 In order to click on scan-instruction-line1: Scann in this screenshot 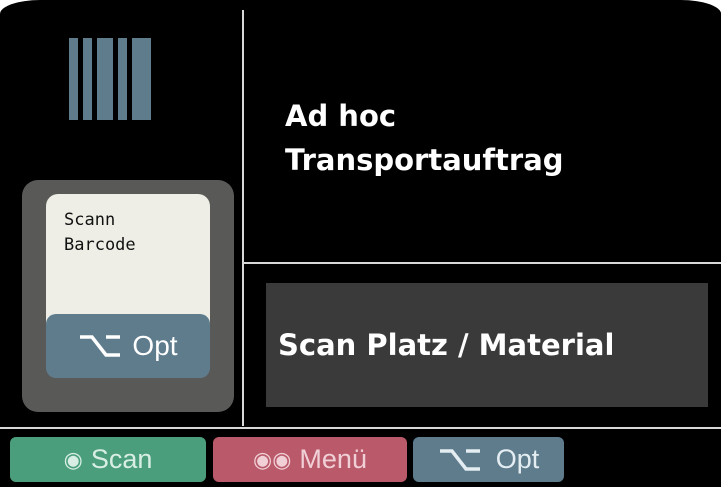, I will do `click(90, 220)`.